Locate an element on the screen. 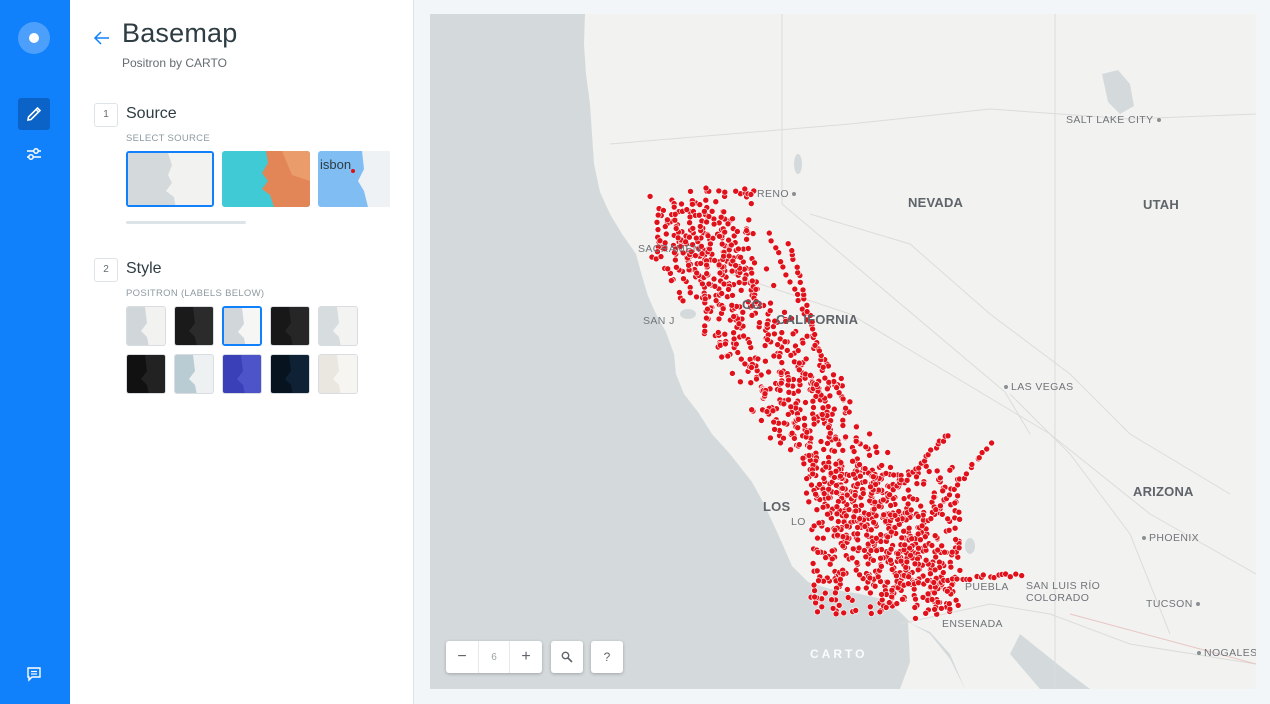  section-subtitle-source: SELECT SOURCE is located at coordinates (168, 138).